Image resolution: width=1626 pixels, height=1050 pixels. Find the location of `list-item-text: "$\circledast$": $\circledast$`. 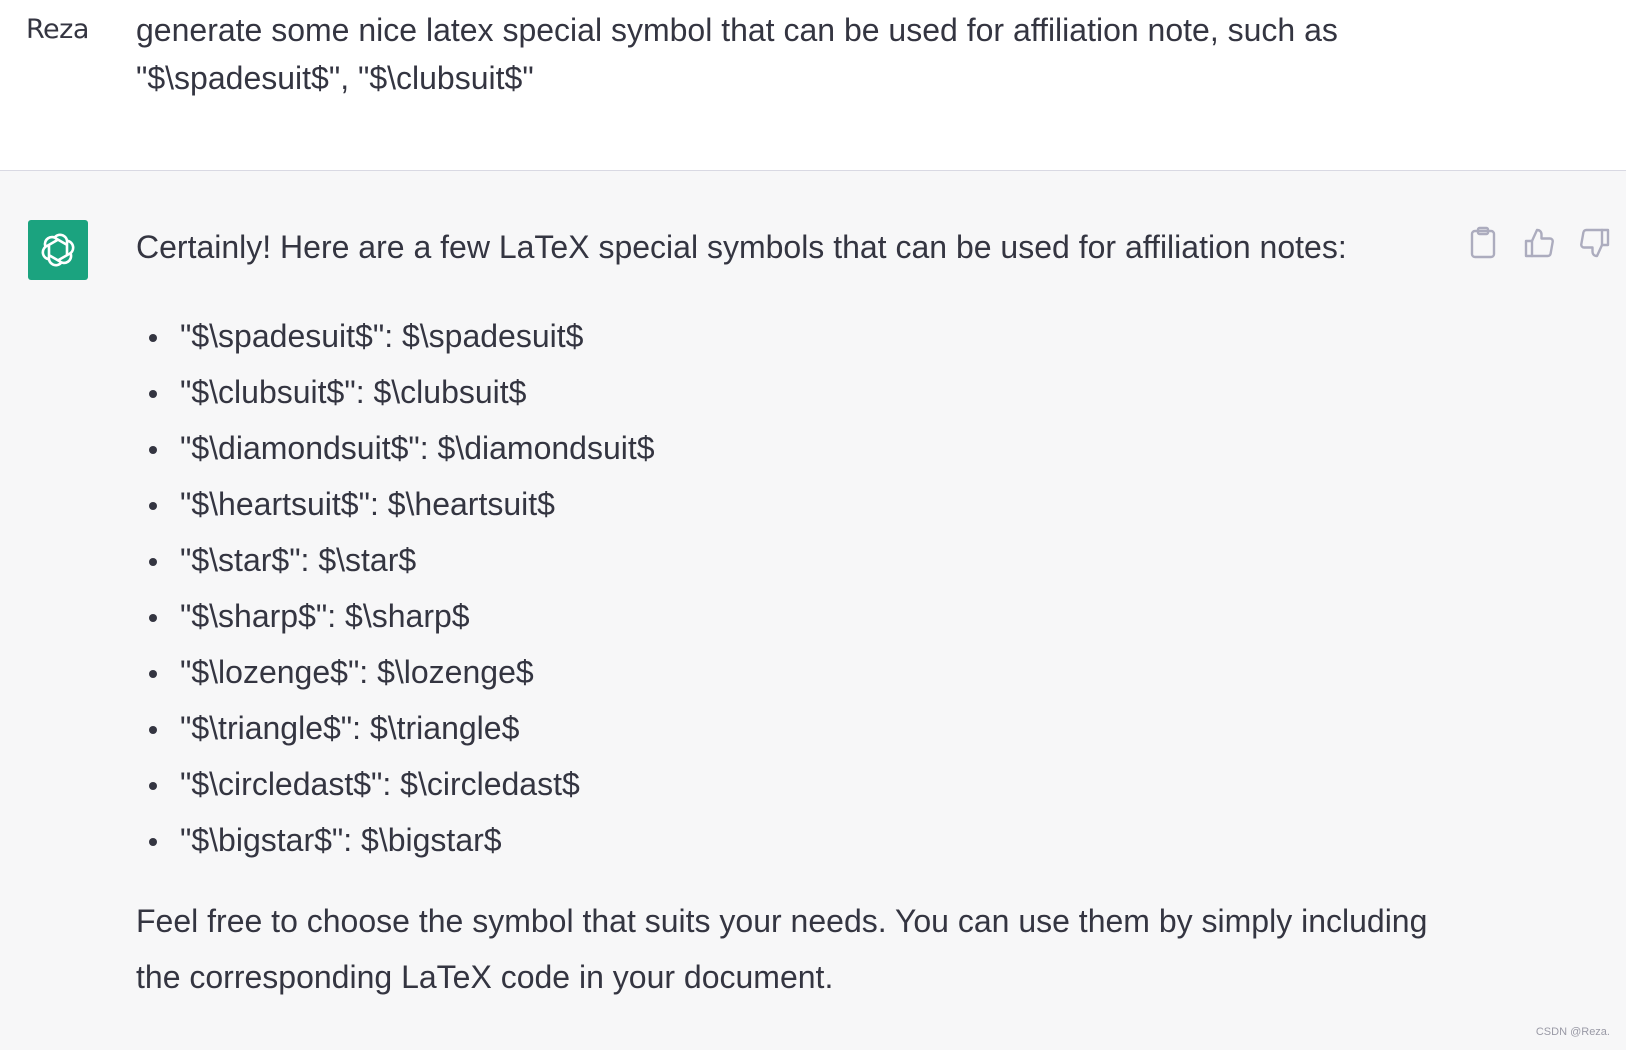

list-item-text: "$\circledast$": $\circledast$ is located at coordinates (380, 784).